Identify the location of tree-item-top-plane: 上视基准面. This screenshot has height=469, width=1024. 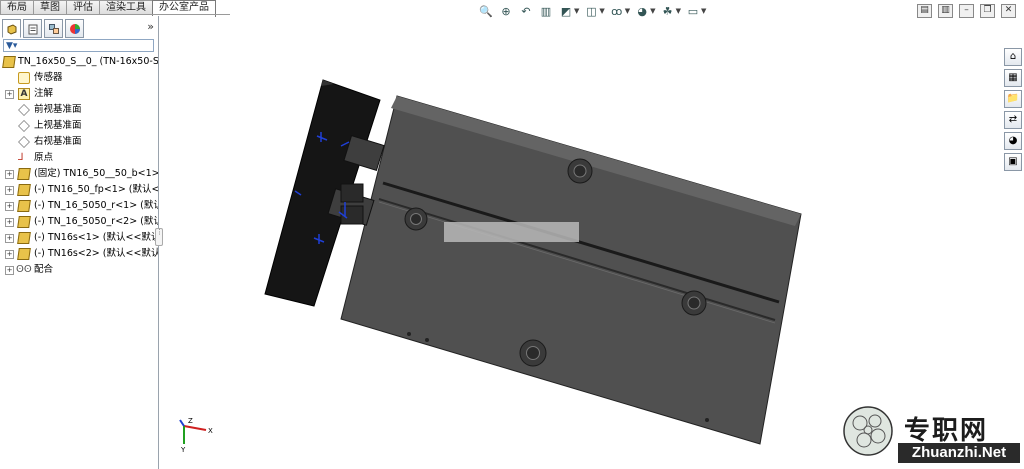
(79, 126).